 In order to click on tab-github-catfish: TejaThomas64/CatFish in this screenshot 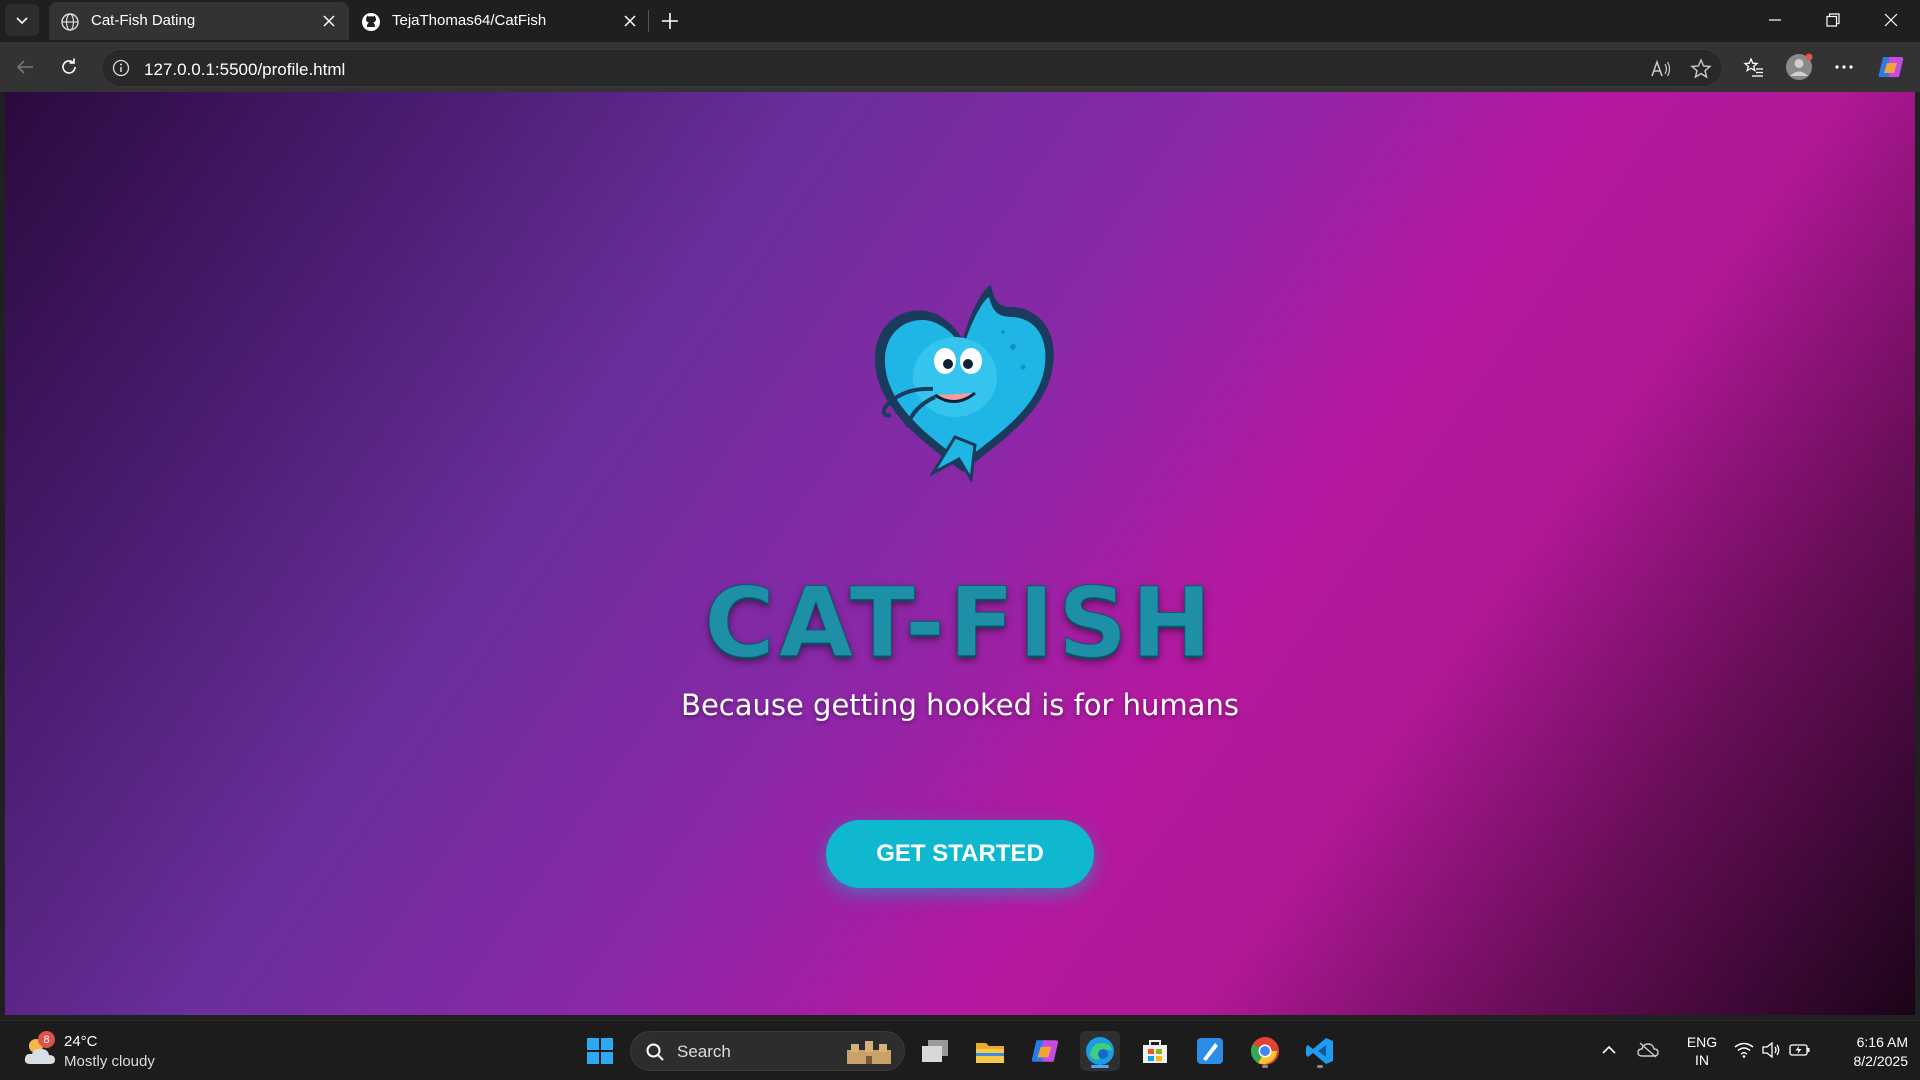, I will do `click(500, 21)`.